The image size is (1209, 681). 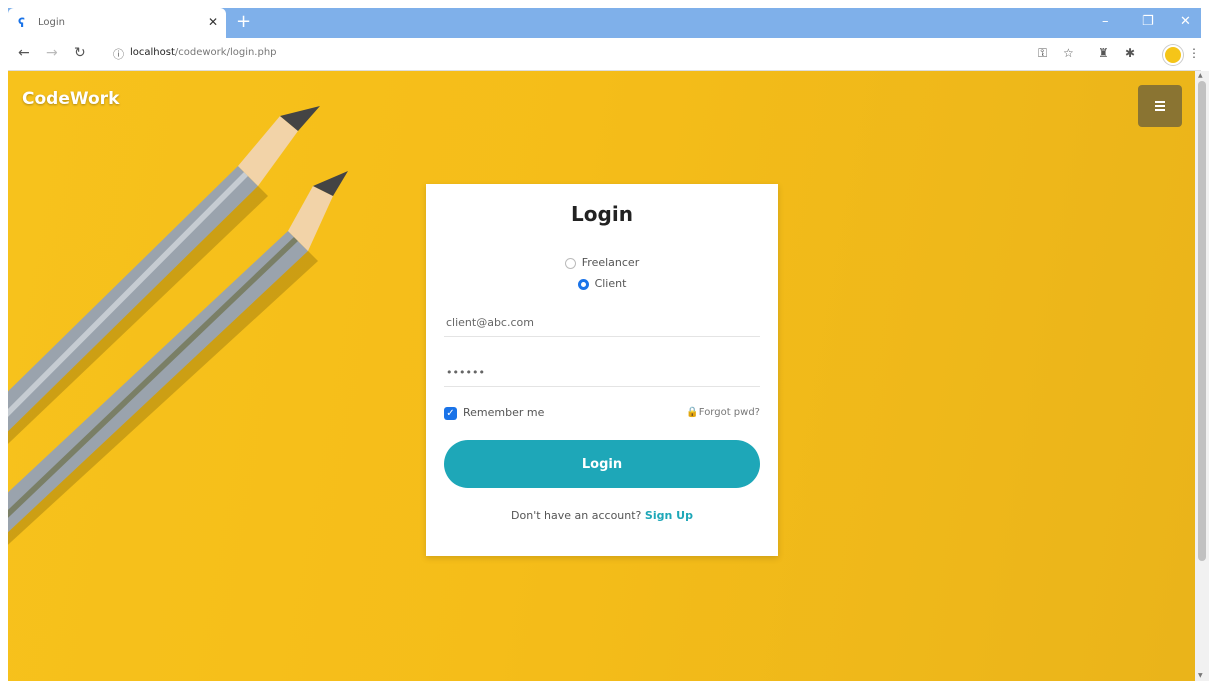 I want to click on new-tab-icon: +, so click(x=243, y=22).